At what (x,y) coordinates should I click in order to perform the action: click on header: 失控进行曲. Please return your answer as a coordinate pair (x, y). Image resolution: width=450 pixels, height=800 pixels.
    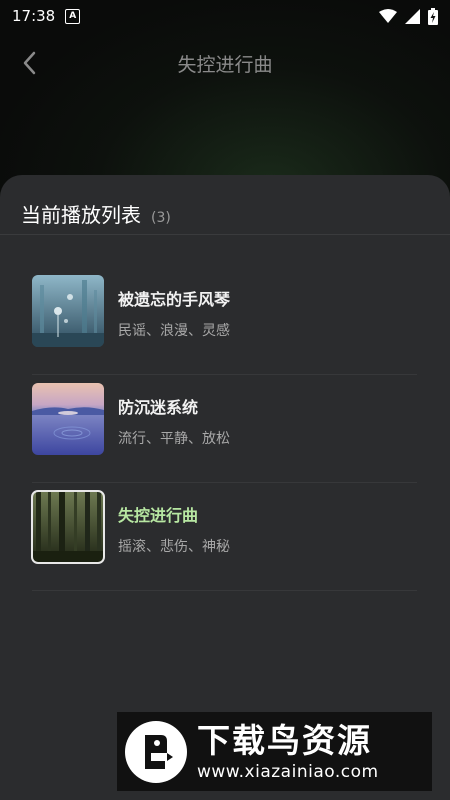
    Looking at the image, I should click on (225, 62).